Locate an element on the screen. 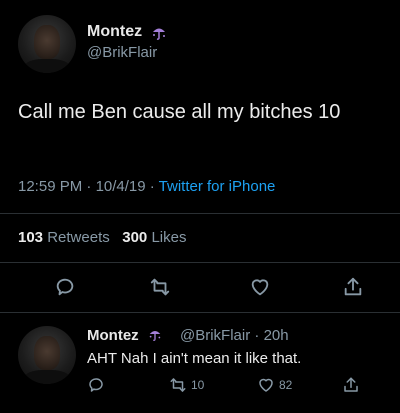 This screenshot has height=413, width=400. tweet-text: Call me Ben cause all my bitches 10 is located at coordinates (179, 112).